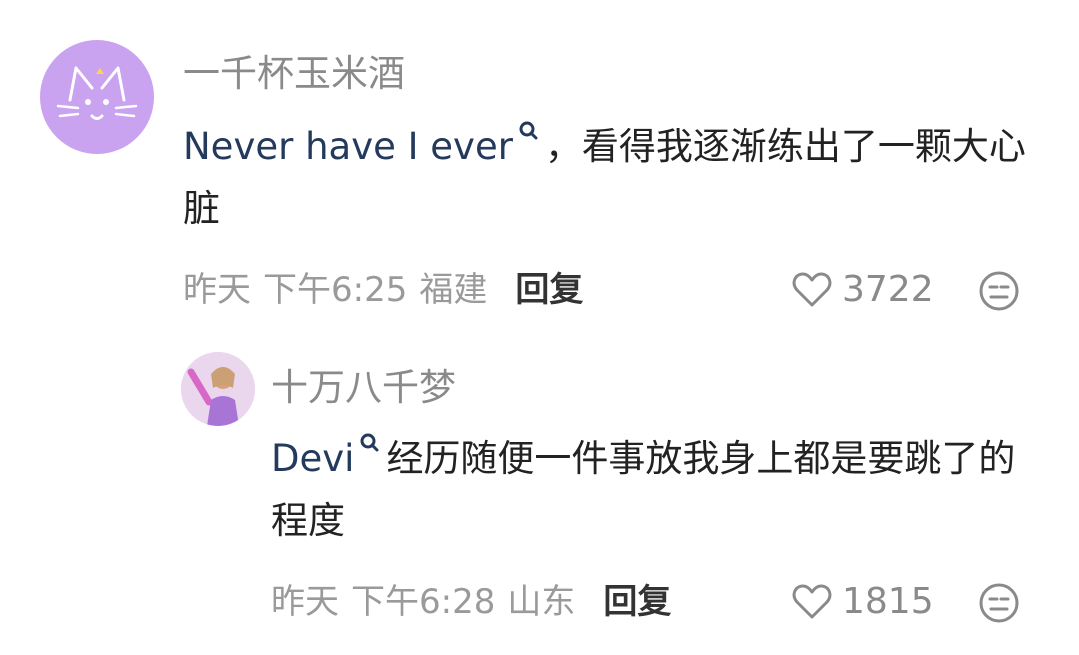  I want to click on like-count: 1815, so click(888, 601).